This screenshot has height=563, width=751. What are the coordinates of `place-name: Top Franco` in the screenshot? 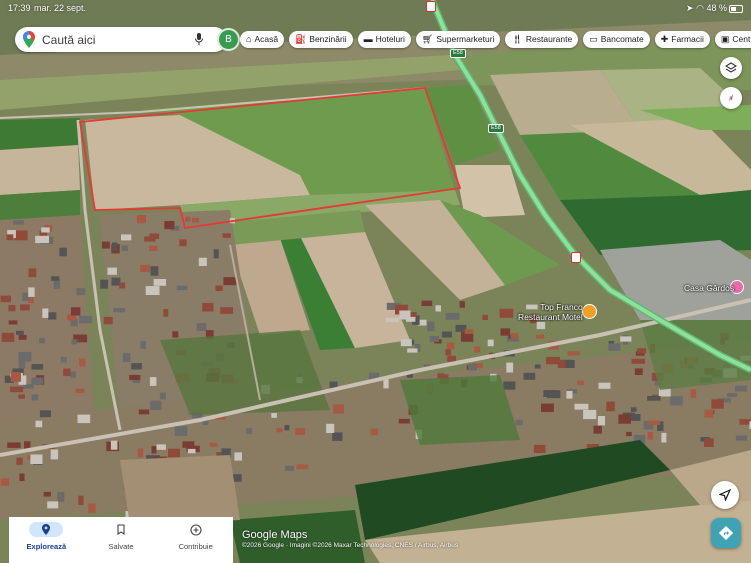 It's located at (561, 307).